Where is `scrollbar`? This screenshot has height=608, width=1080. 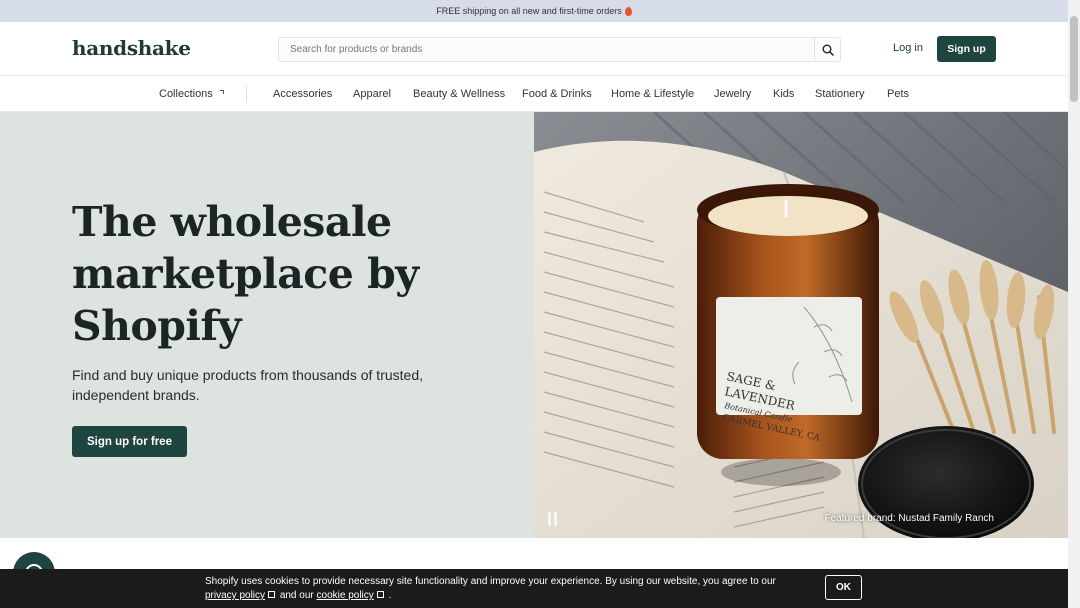
scrollbar is located at coordinates (1074, 304).